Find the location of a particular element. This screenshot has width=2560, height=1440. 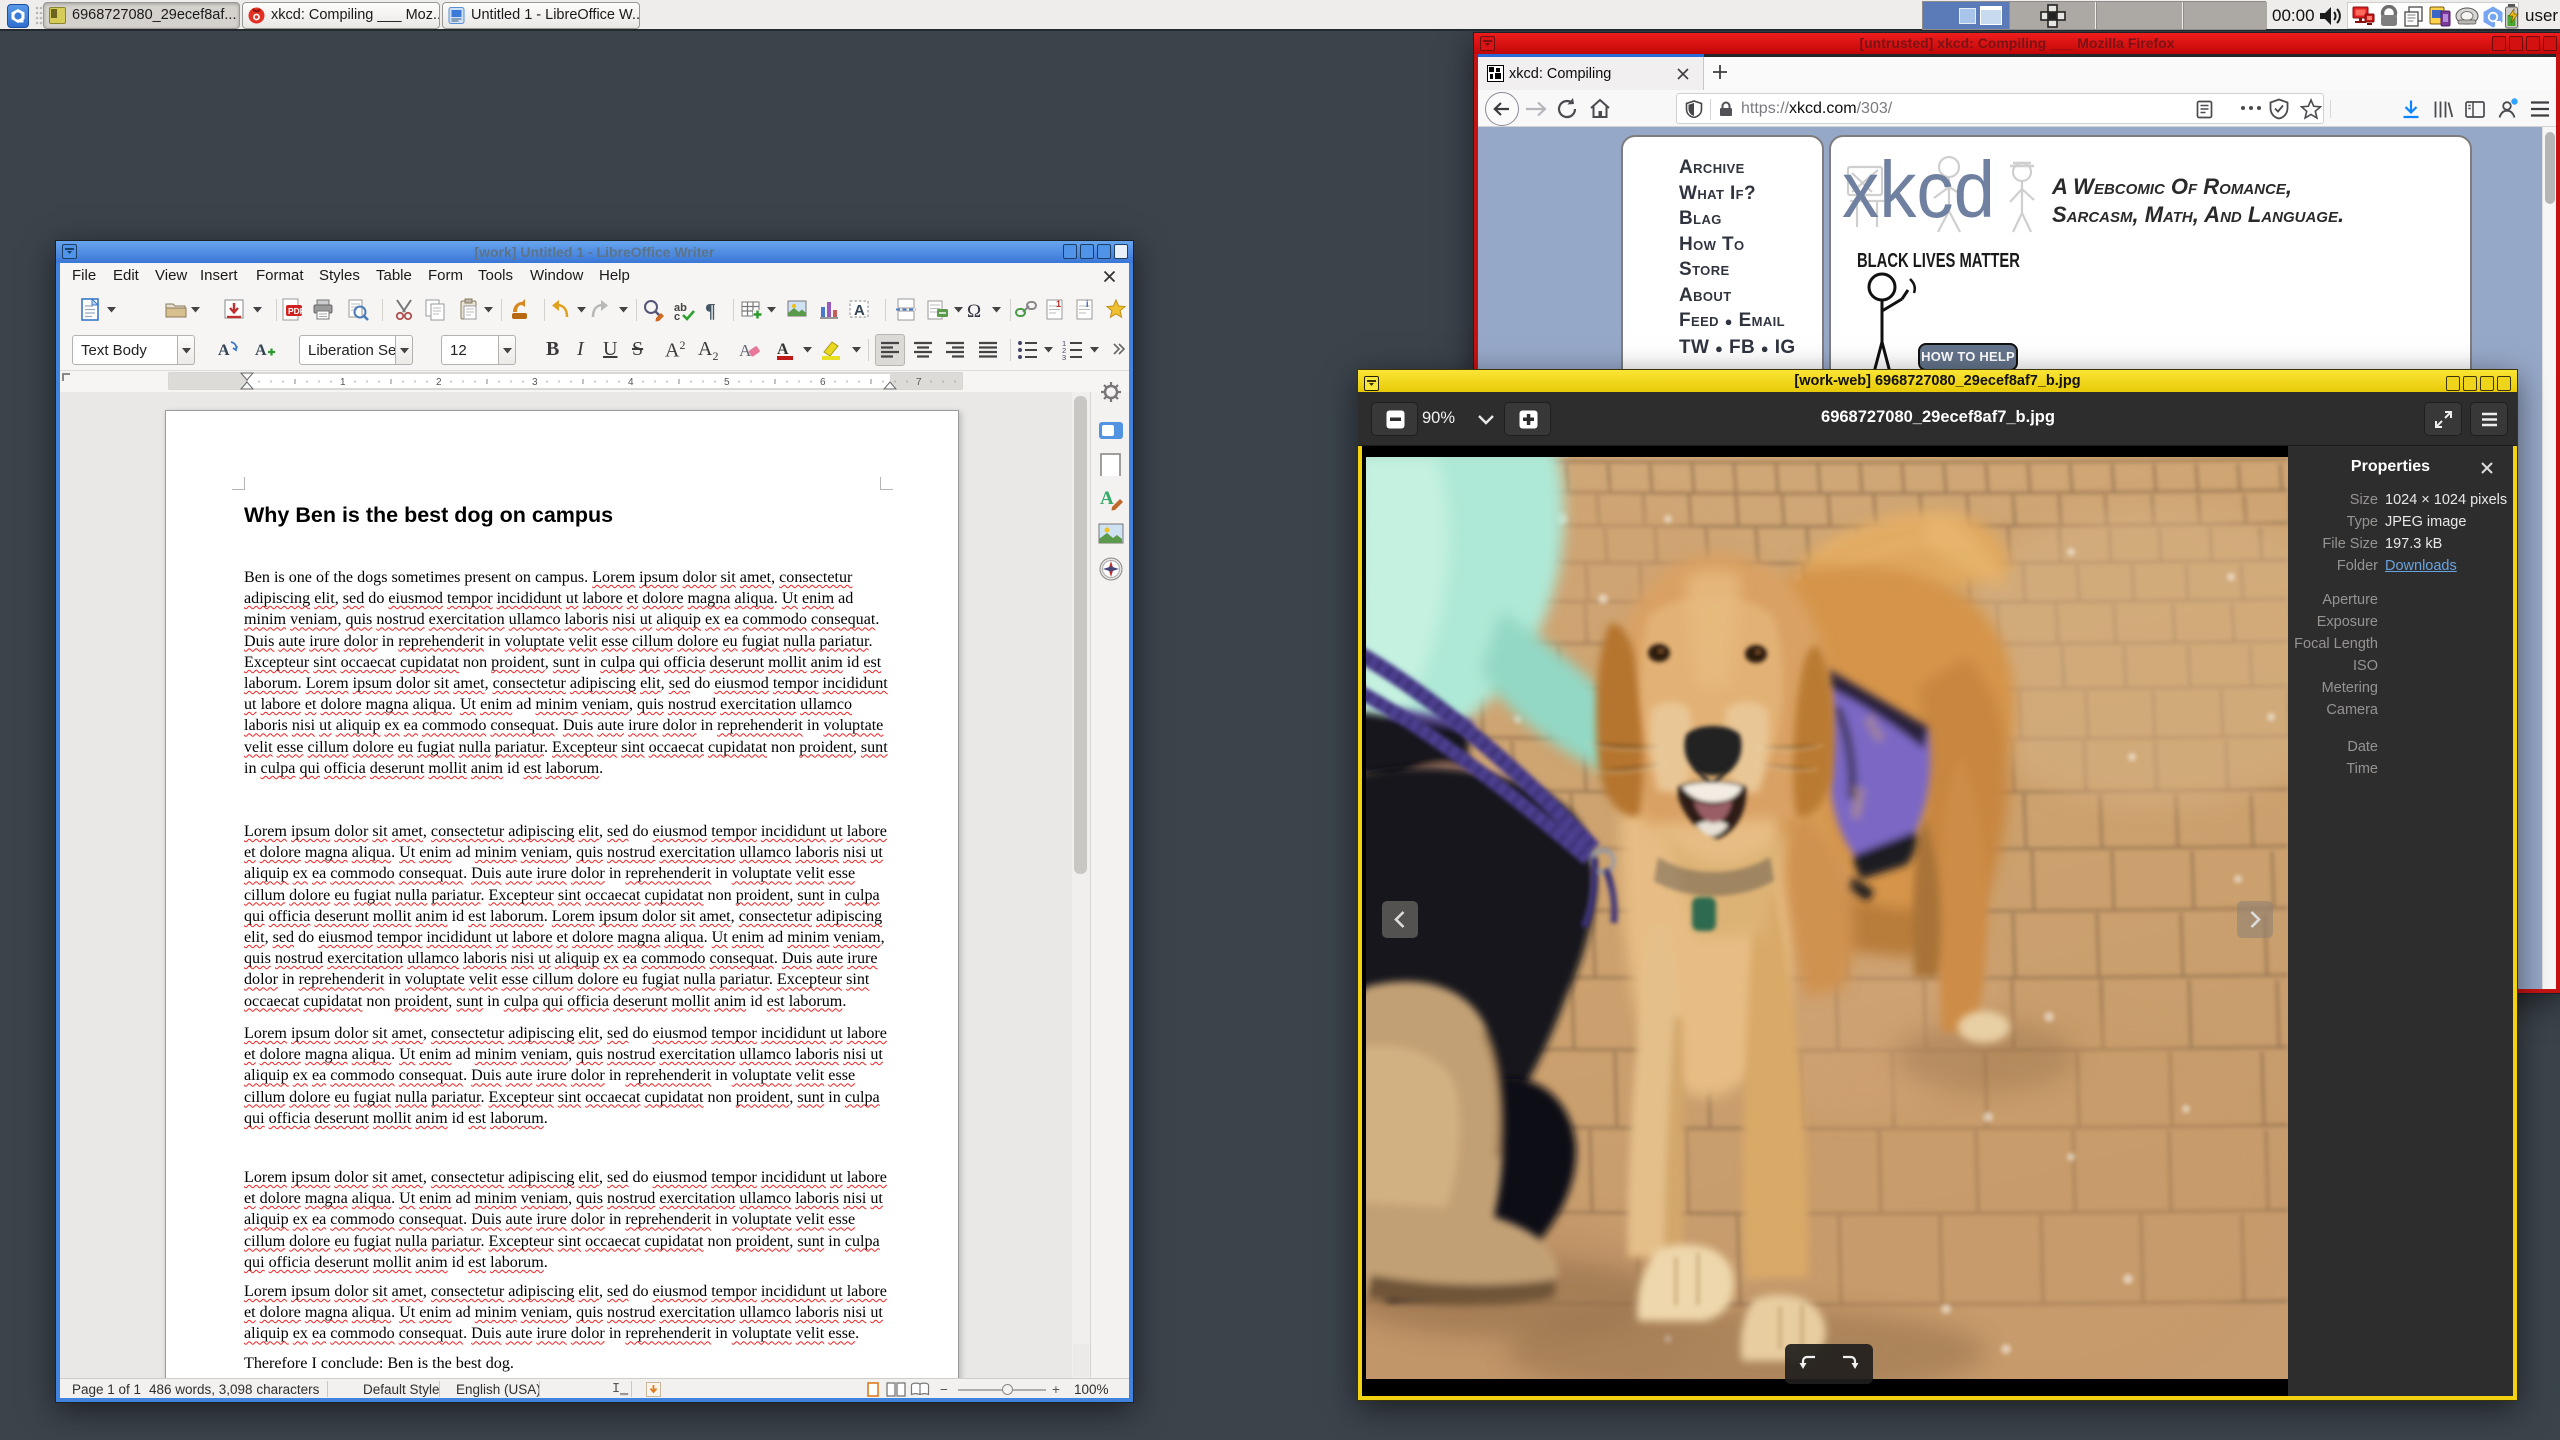

svg-text: 7 is located at coordinates (919, 382).